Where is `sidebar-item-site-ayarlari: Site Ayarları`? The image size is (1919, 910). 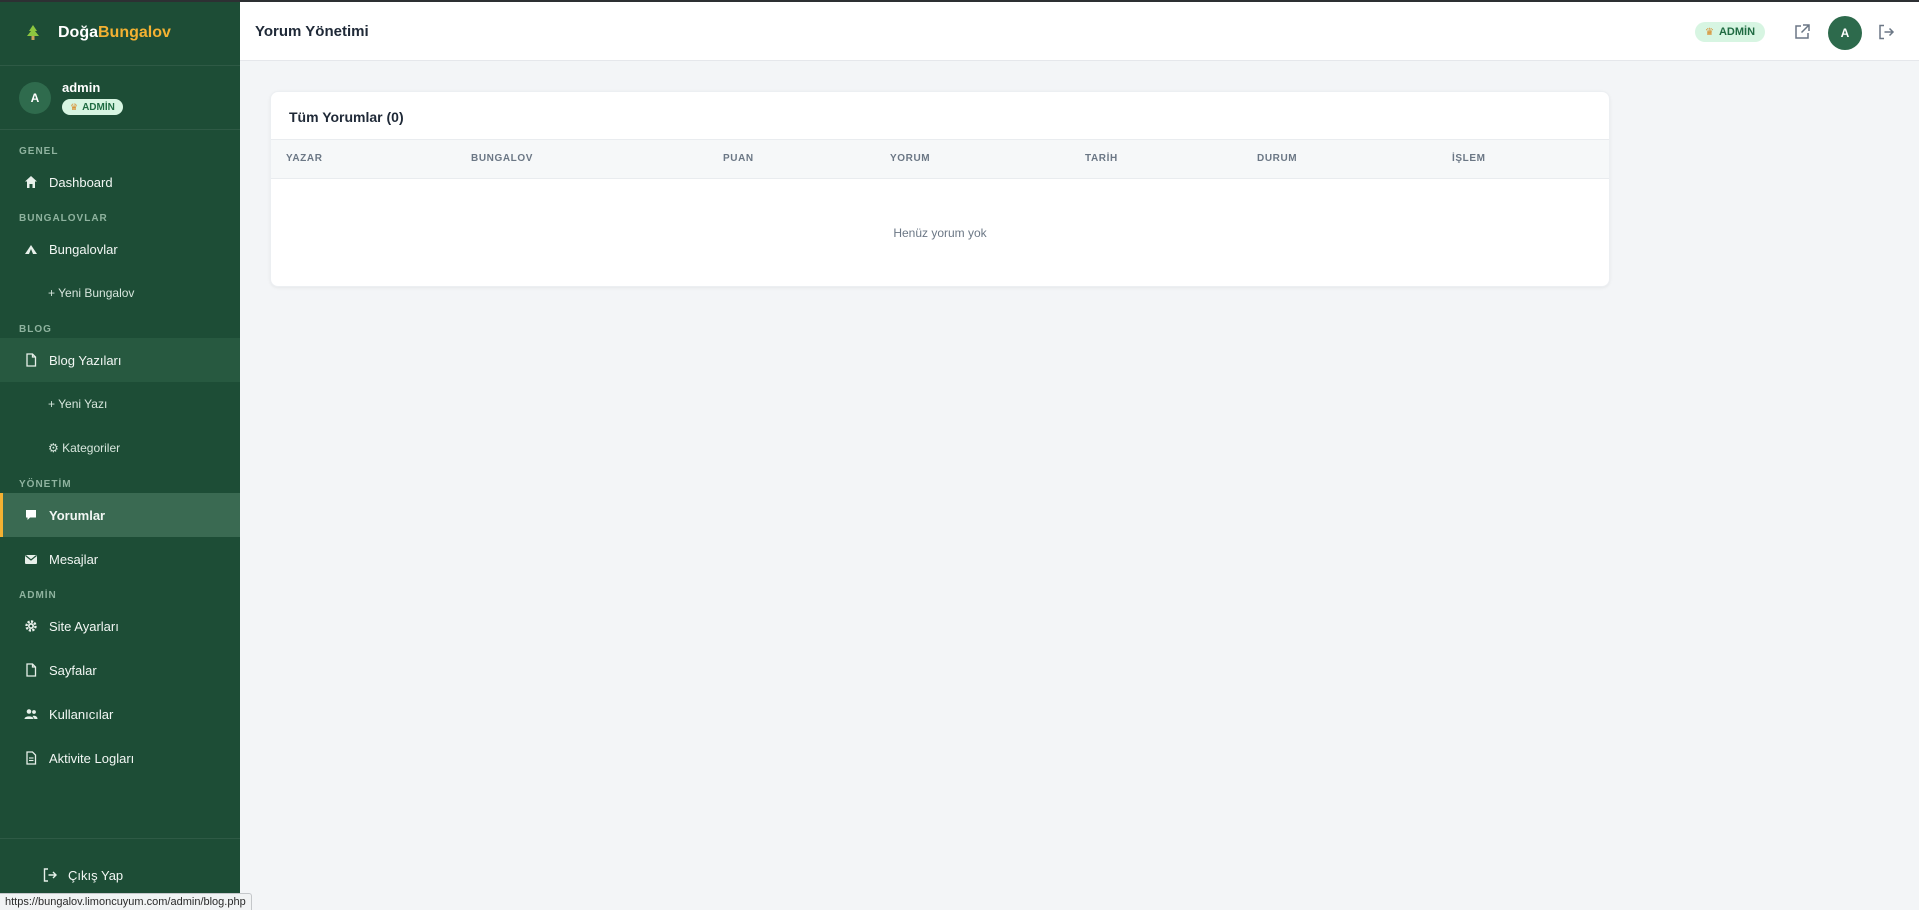
sidebar-item-site-ayarlari: Site Ayarları is located at coordinates (120, 626).